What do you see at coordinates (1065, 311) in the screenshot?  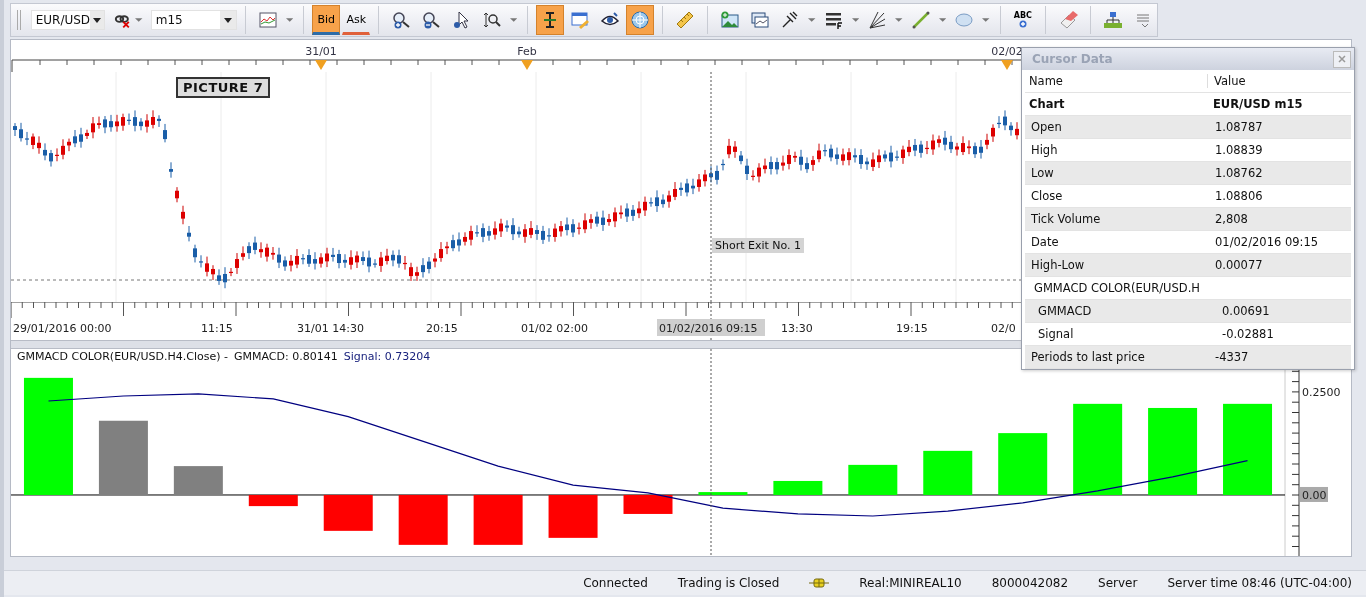 I see `table-cell-text: GMMACD` at bounding box center [1065, 311].